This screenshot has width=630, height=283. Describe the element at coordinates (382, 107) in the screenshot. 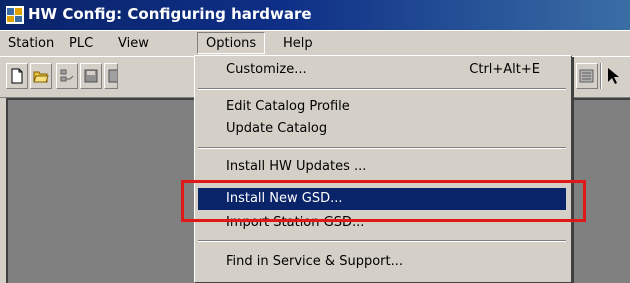

I see `menu-item-edit-catalog-profile: Edit Catalog Profile` at that location.